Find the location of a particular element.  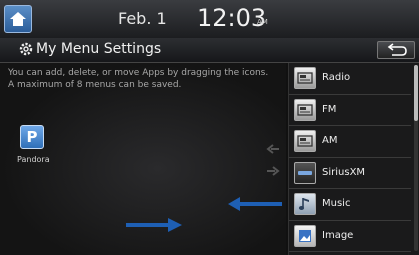

list-item-label: AM is located at coordinates (330, 140).